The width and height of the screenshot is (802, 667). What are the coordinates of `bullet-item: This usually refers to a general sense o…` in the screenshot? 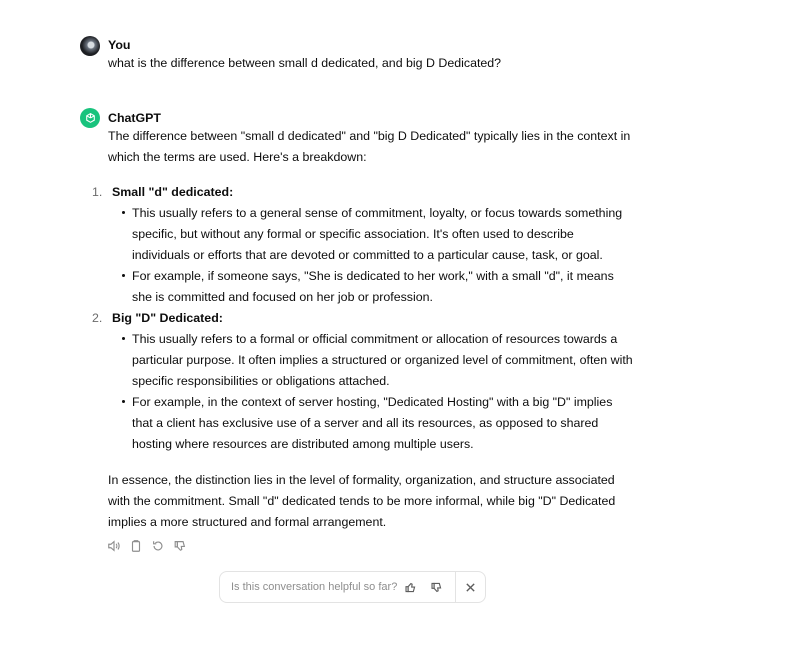 It's located at (377, 234).